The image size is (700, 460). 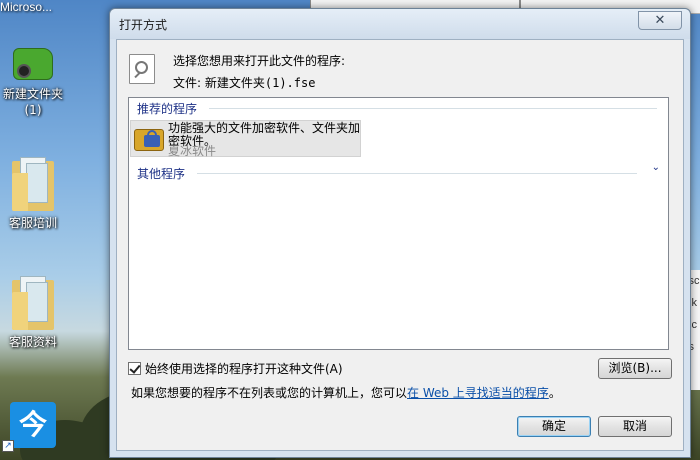 What do you see at coordinates (187, 83) in the screenshot?
I see `file-label: 文件:` at bounding box center [187, 83].